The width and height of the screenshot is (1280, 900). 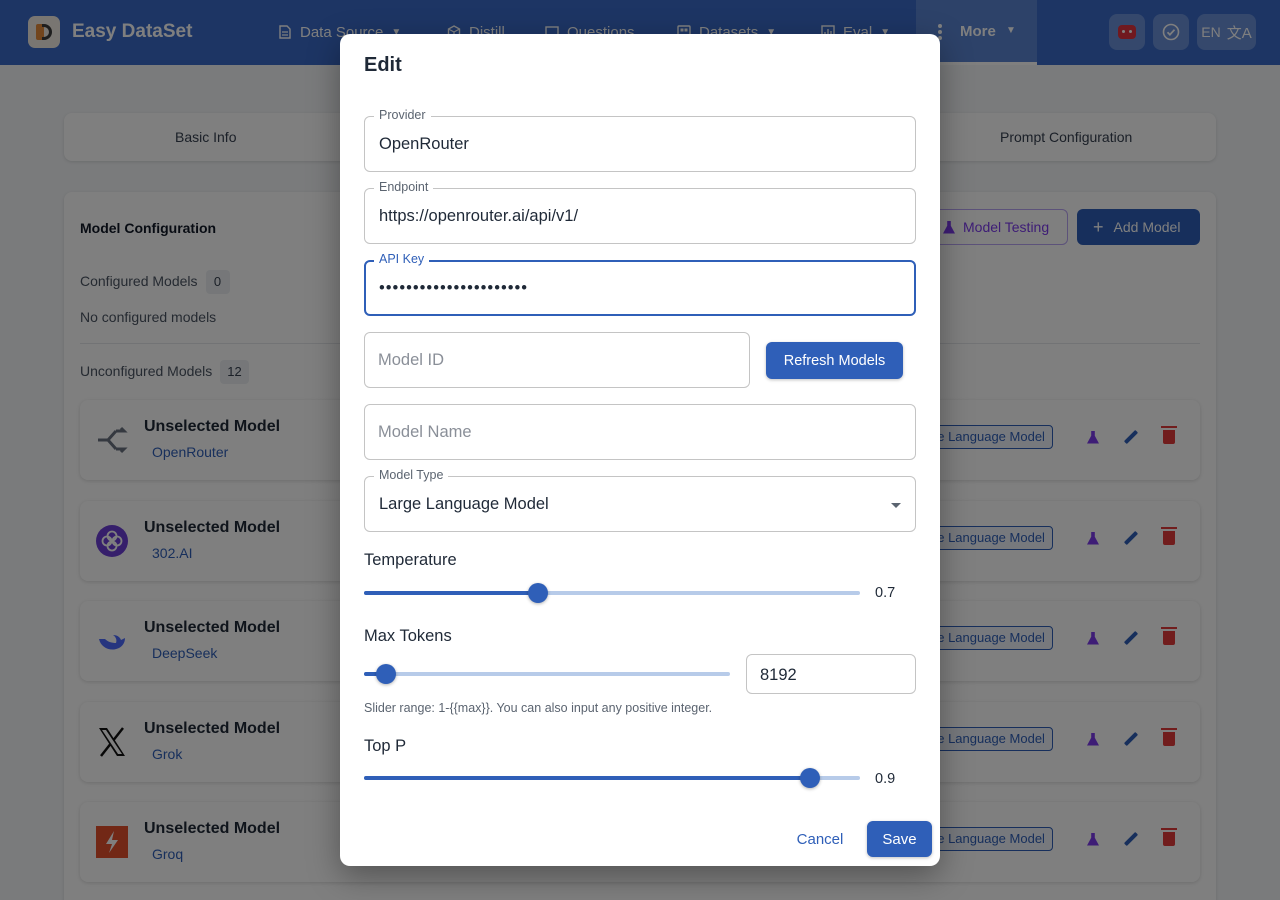 I want to click on cancel-button: Cancel, so click(x=820, y=839).